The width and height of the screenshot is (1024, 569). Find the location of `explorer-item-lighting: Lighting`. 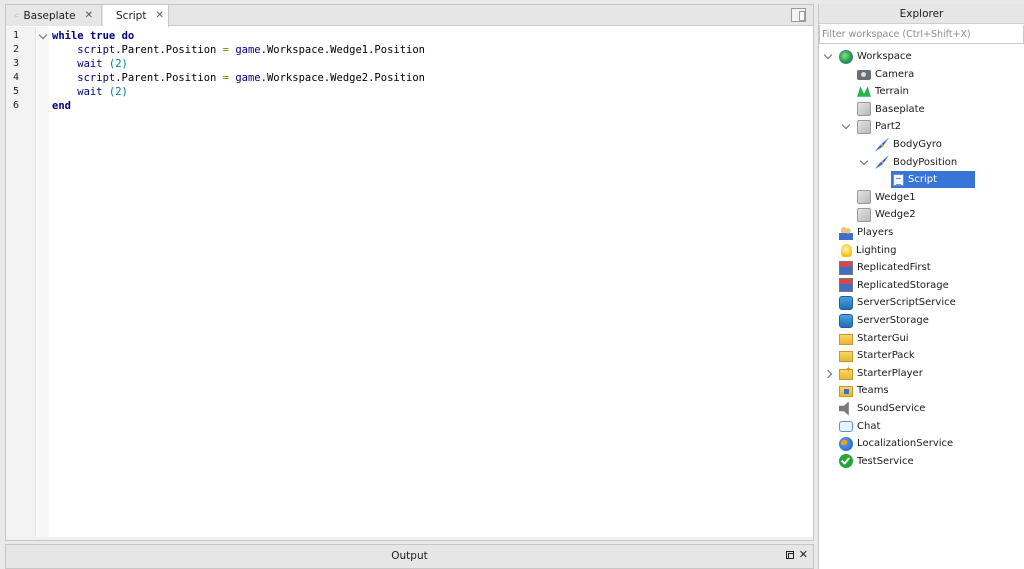

explorer-item-lighting: Lighting is located at coordinates (866, 250).